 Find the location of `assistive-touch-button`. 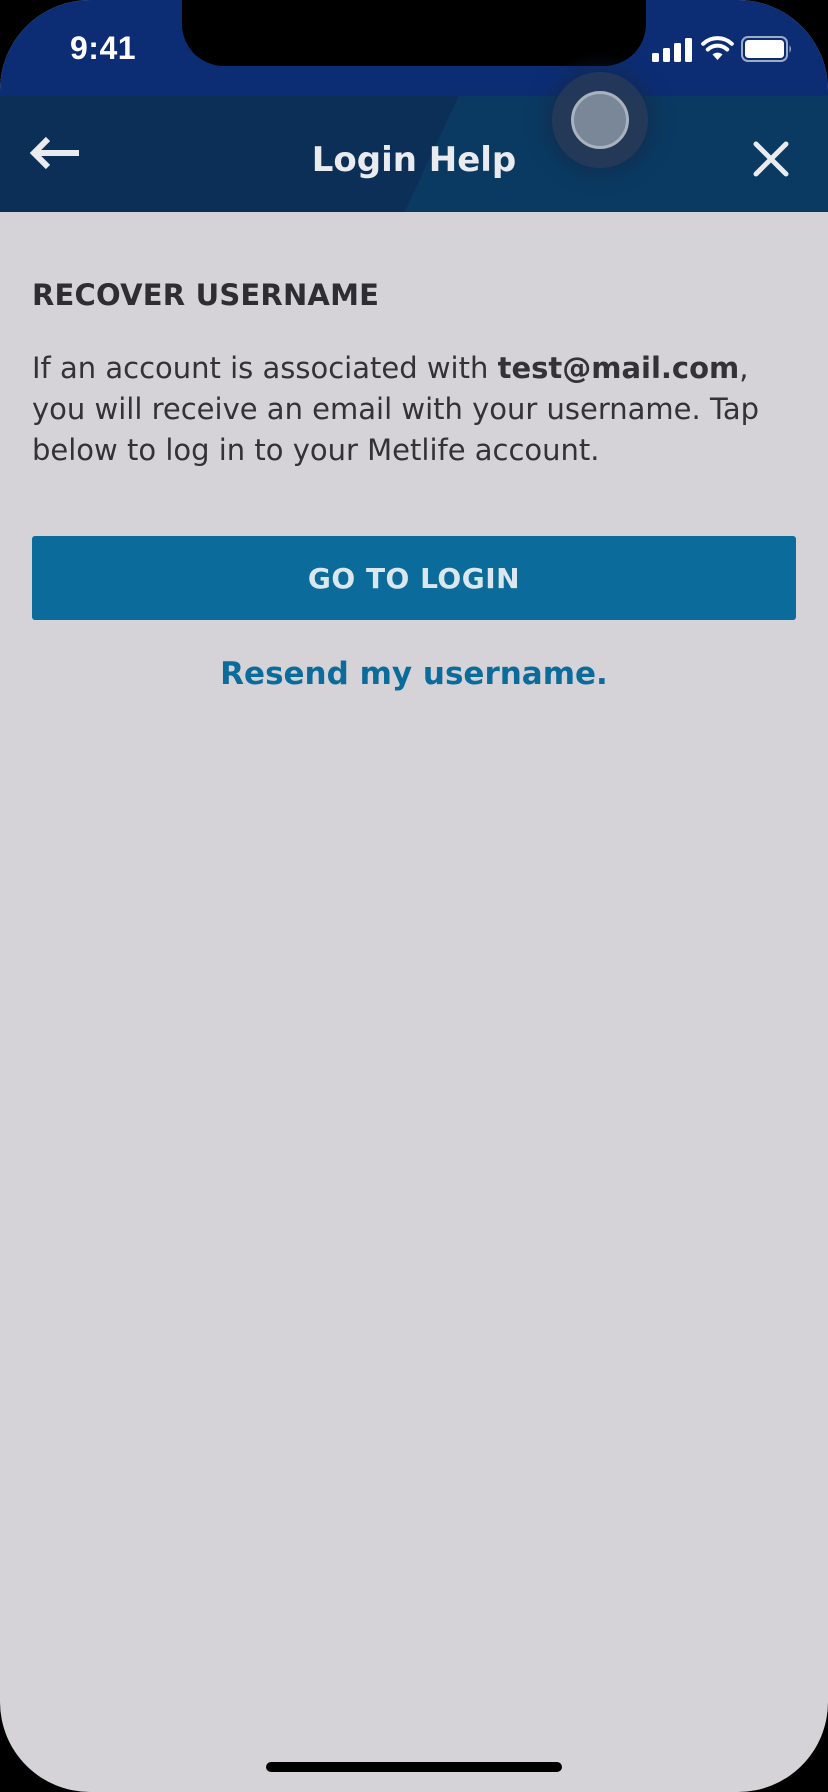

assistive-touch-button is located at coordinates (600, 120).